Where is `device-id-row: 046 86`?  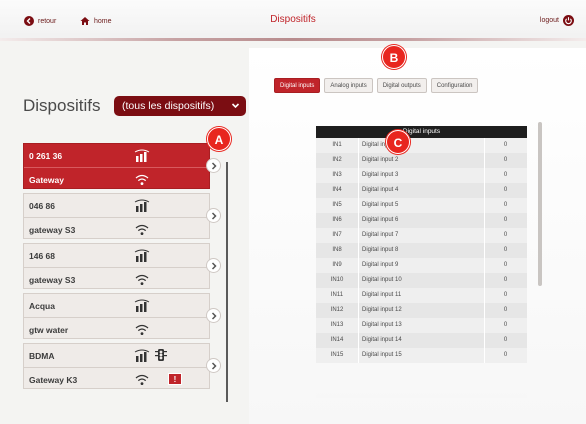
device-id-row: 046 86 is located at coordinates (117, 205).